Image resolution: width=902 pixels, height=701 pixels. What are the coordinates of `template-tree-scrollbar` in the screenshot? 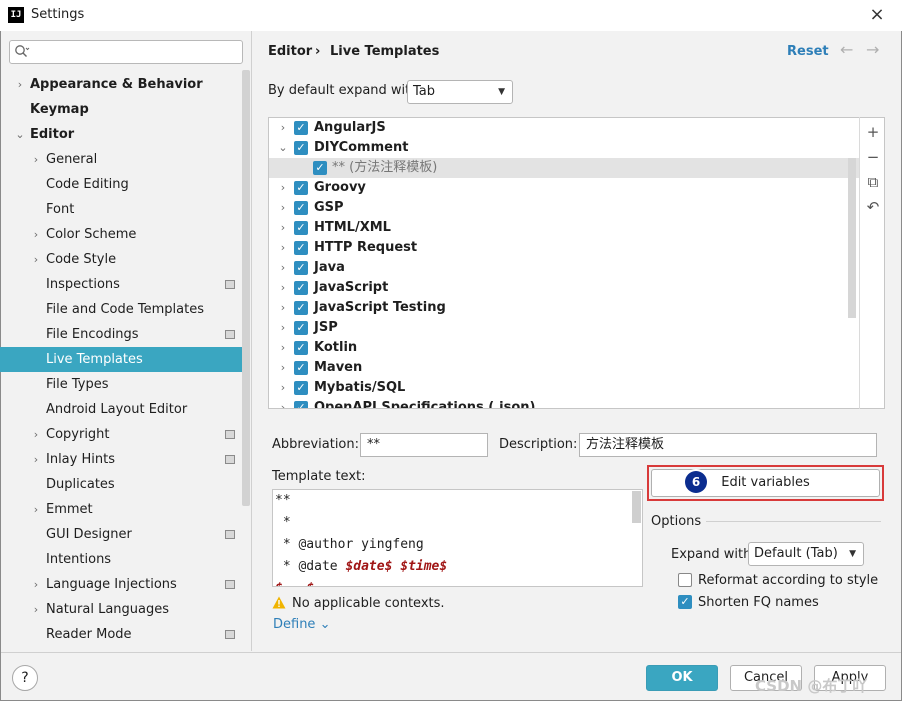 It's located at (852, 238).